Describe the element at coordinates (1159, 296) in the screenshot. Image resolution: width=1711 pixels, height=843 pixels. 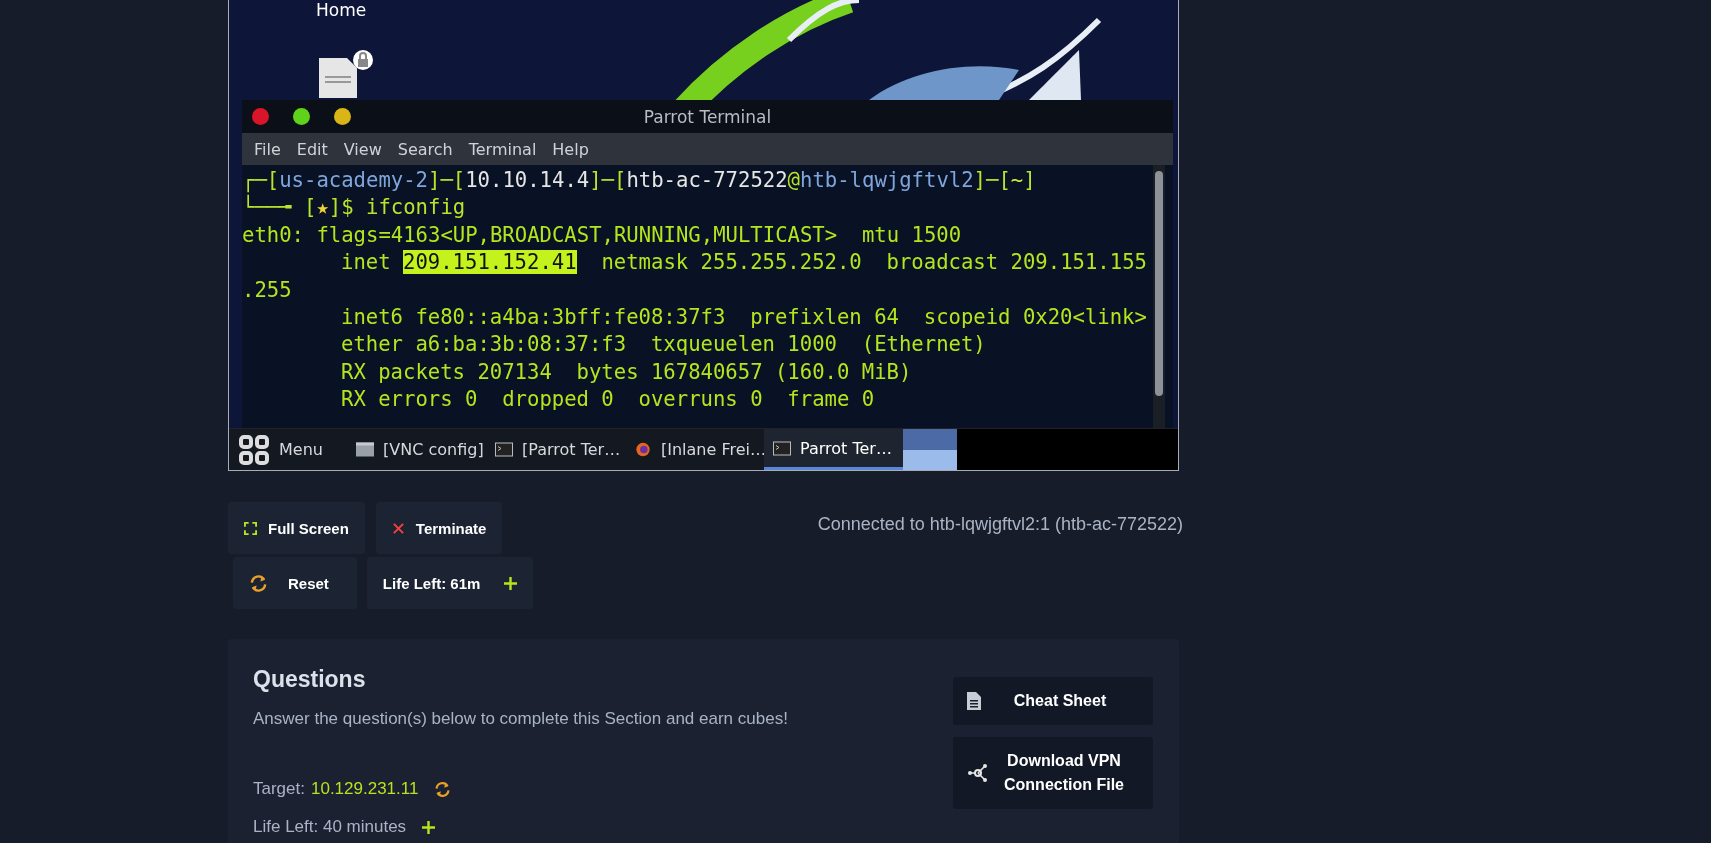
I see `scrollbar` at that location.